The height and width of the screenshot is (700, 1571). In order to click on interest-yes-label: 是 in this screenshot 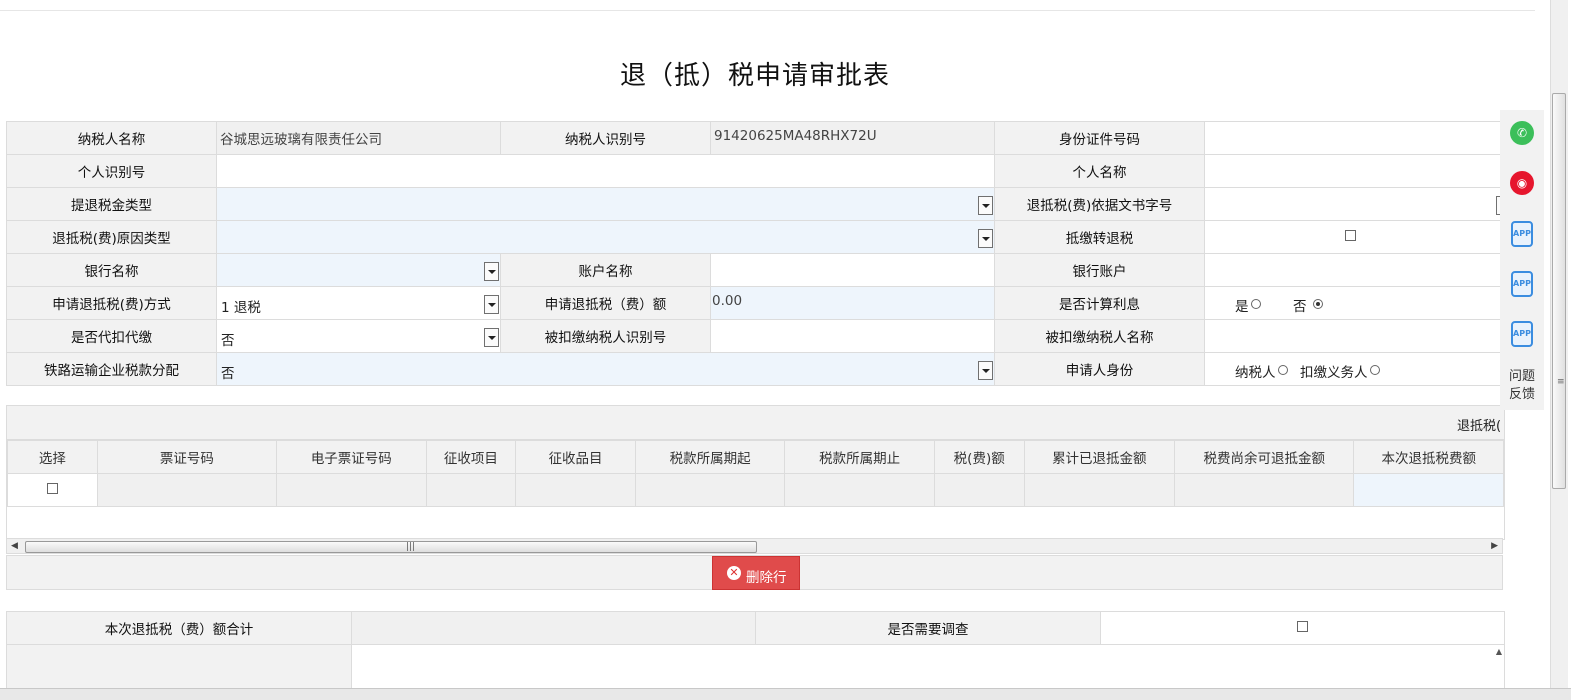, I will do `click(1242, 307)`.